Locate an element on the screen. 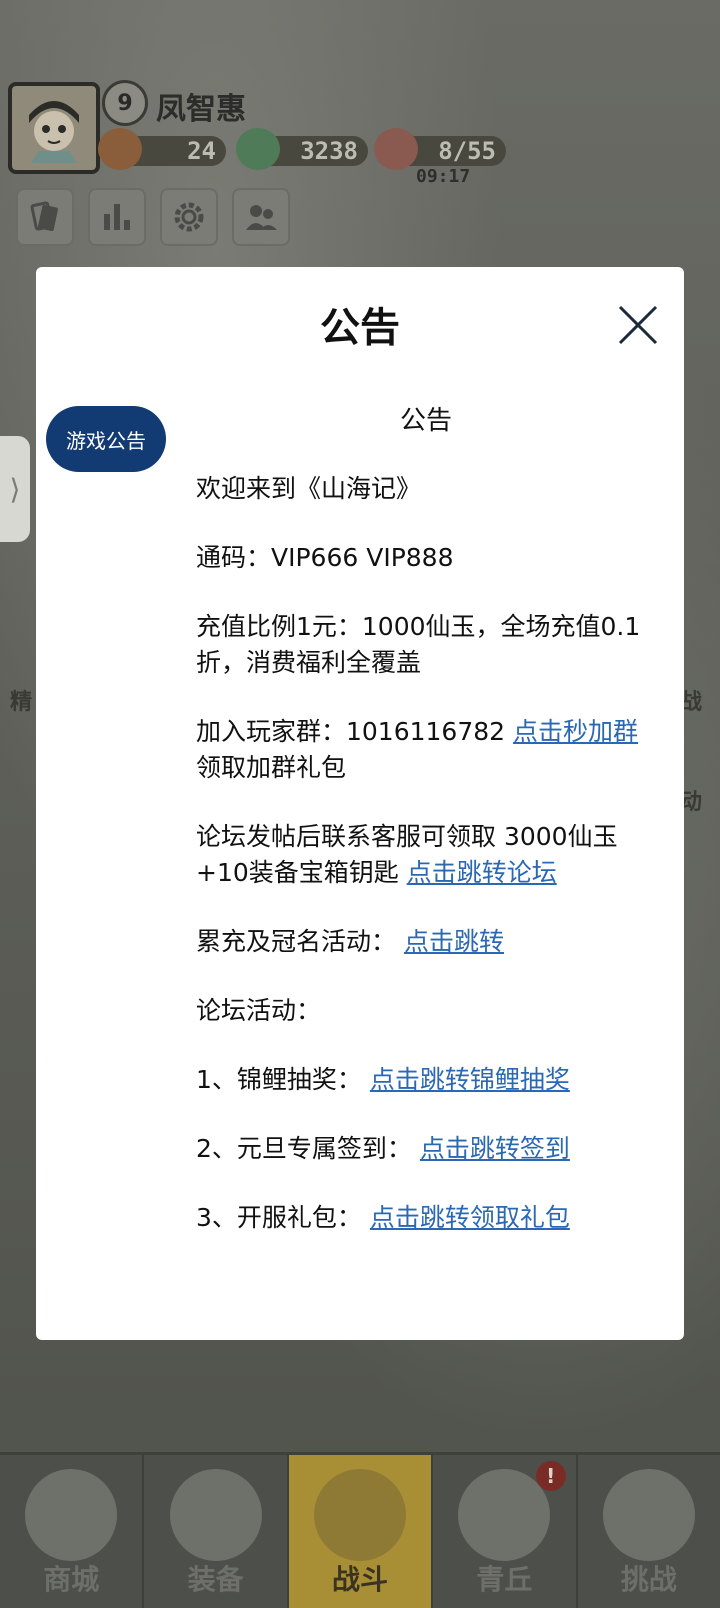  activity-3: 3、开服礼包： 点击跳转领取礼包 is located at coordinates (426, 1218).